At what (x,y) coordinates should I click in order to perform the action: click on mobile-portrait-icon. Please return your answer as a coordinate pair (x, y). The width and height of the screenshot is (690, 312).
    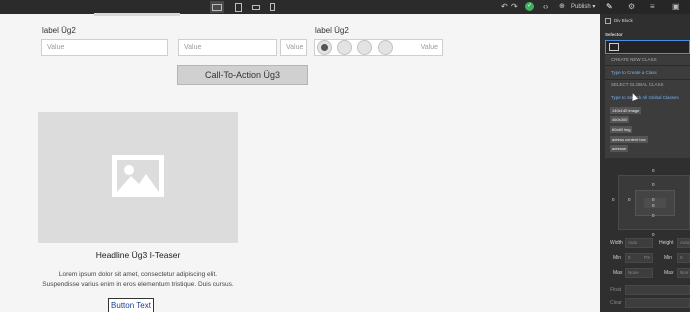
    Looking at the image, I should click on (272, 7).